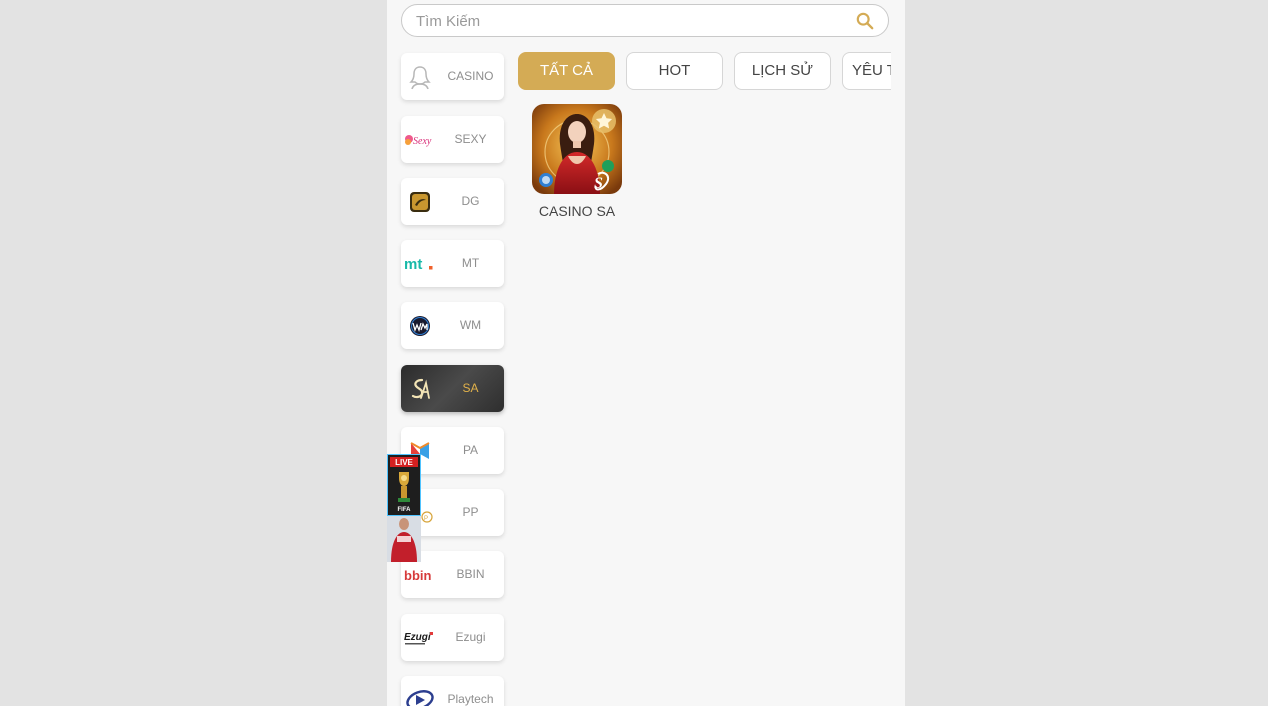 This screenshot has height=706, width=1268. What do you see at coordinates (452, 201) in the screenshot?
I see `provider-item-dg: DG` at bounding box center [452, 201].